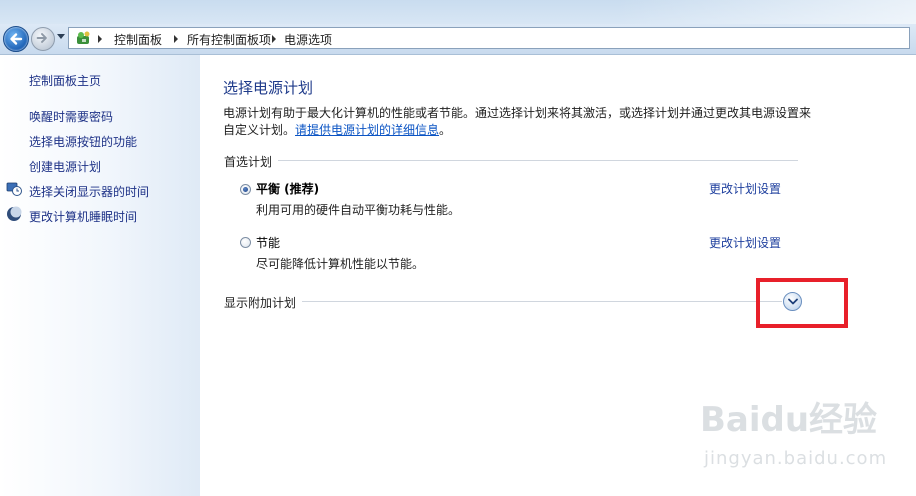 Image resolution: width=916 pixels, height=496 pixels. What do you see at coordinates (745, 242) in the screenshot?
I see `plan-power-saver-settings-link: 更改计划设置` at bounding box center [745, 242].